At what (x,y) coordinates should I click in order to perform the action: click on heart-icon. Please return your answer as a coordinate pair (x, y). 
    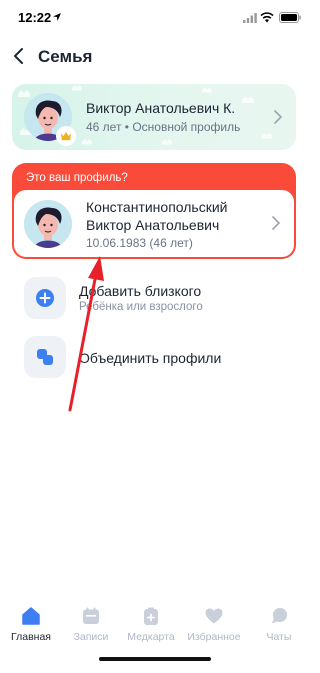
    Looking at the image, I should click on (214, 616).